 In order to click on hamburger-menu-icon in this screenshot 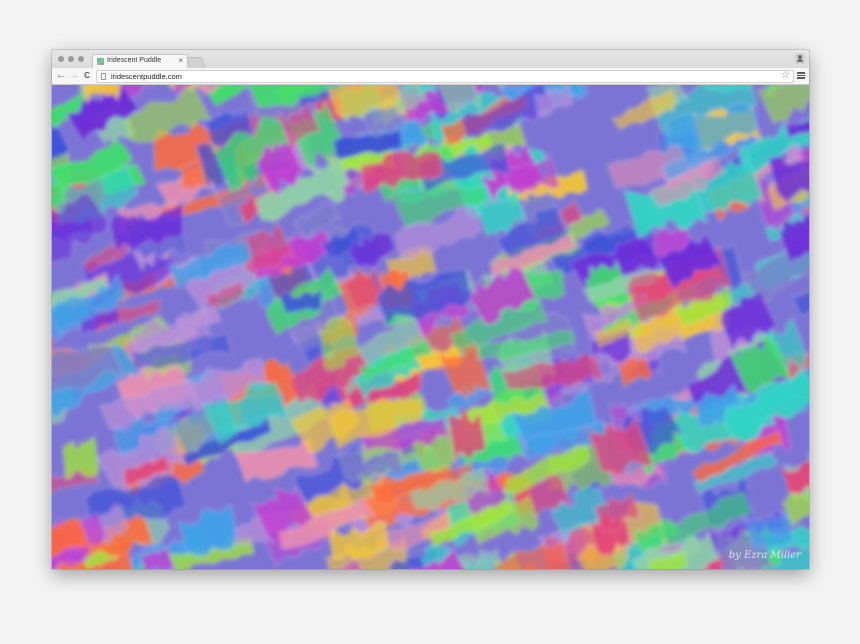, I will do `click(801, 75)`.